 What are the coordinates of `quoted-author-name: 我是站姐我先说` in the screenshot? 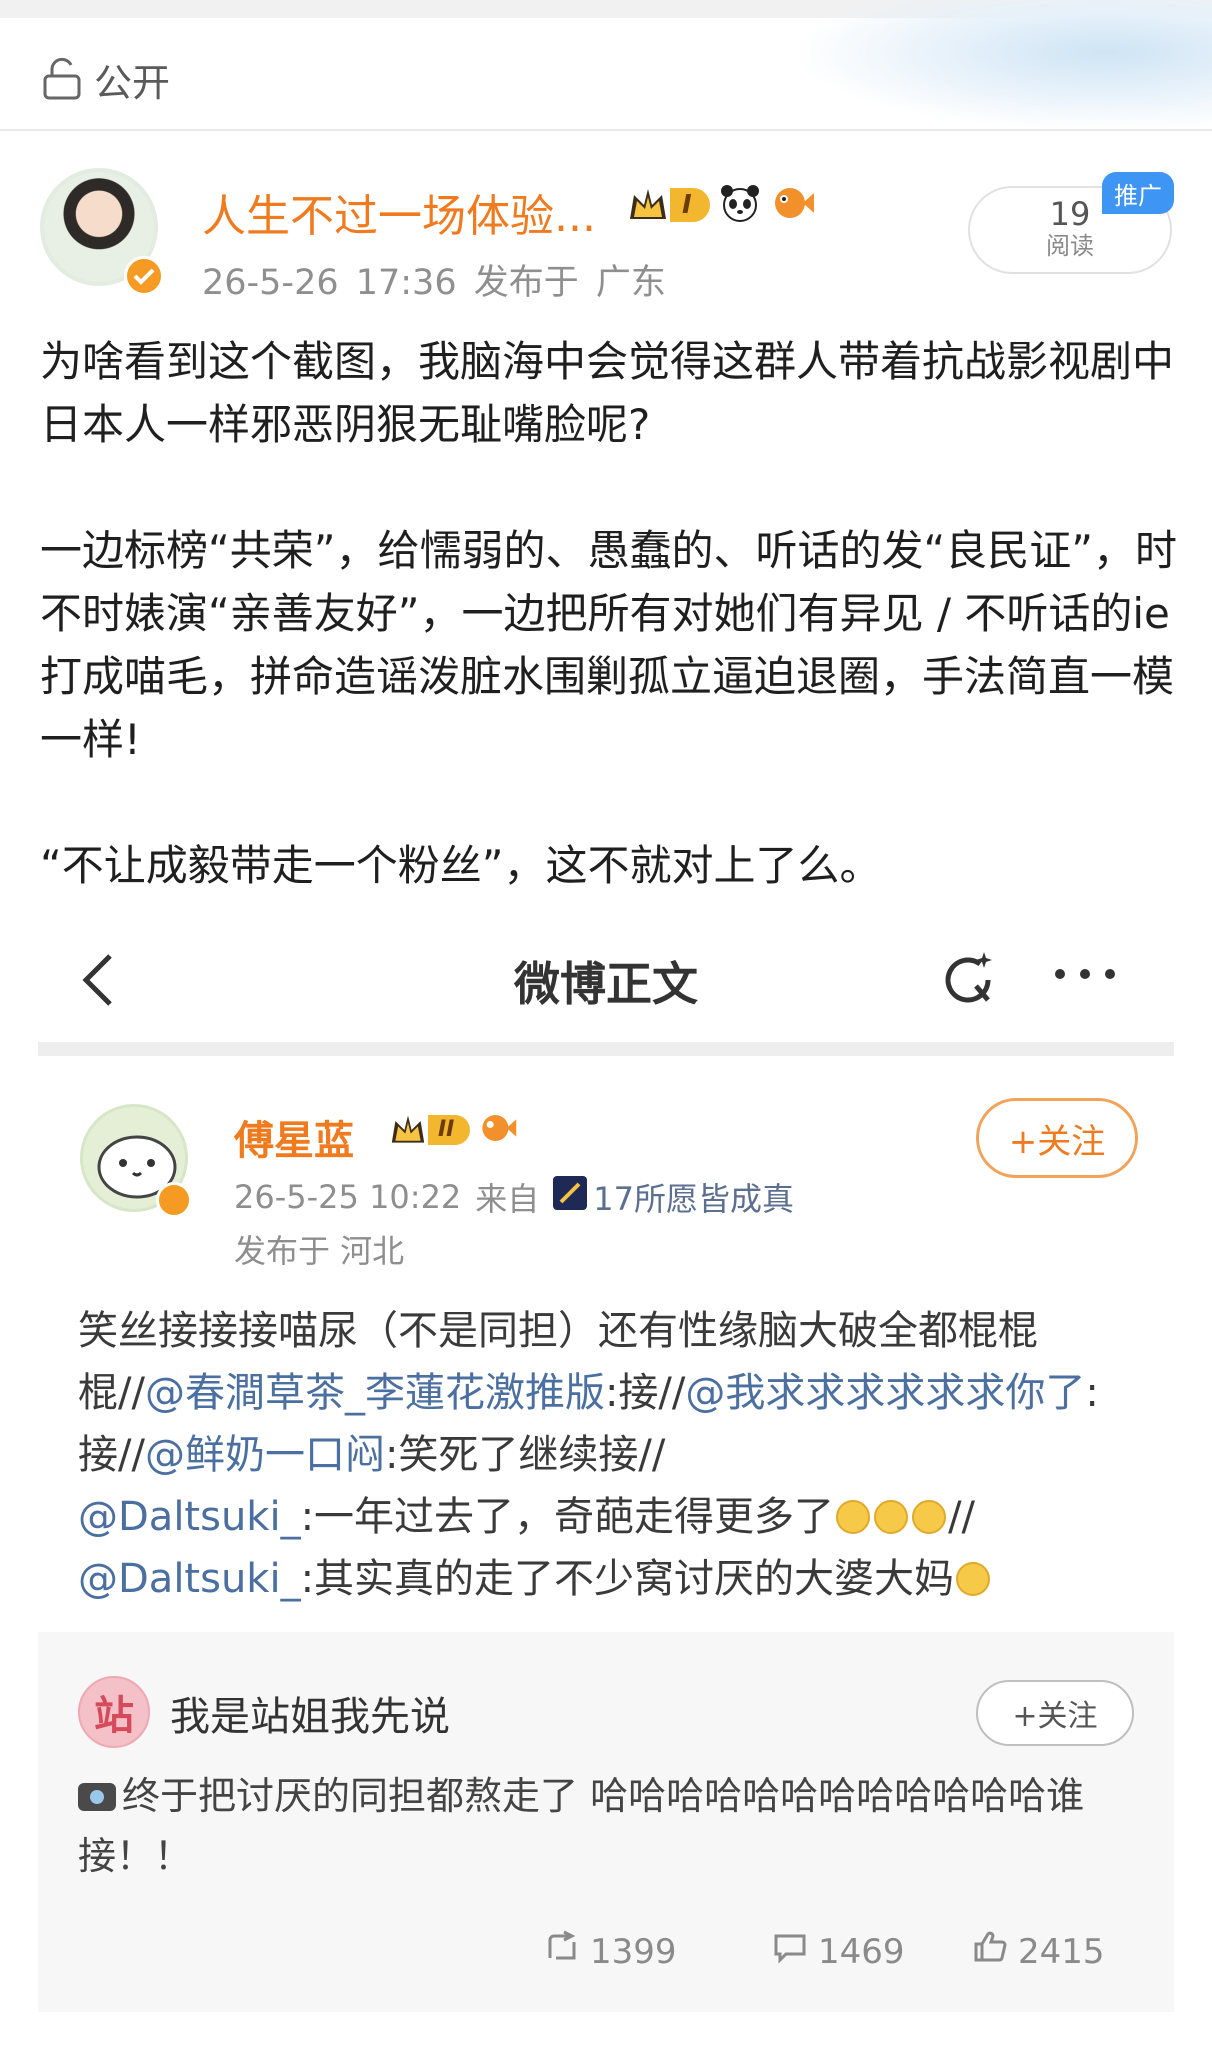 It's located at (310, 1717).